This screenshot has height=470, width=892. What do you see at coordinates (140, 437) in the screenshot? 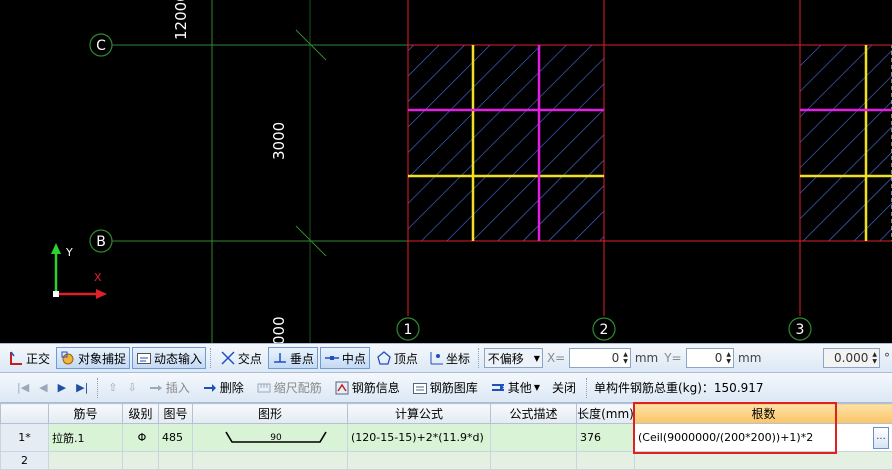
I see `cell-grade: Φ` at bounding box center [140, 437].